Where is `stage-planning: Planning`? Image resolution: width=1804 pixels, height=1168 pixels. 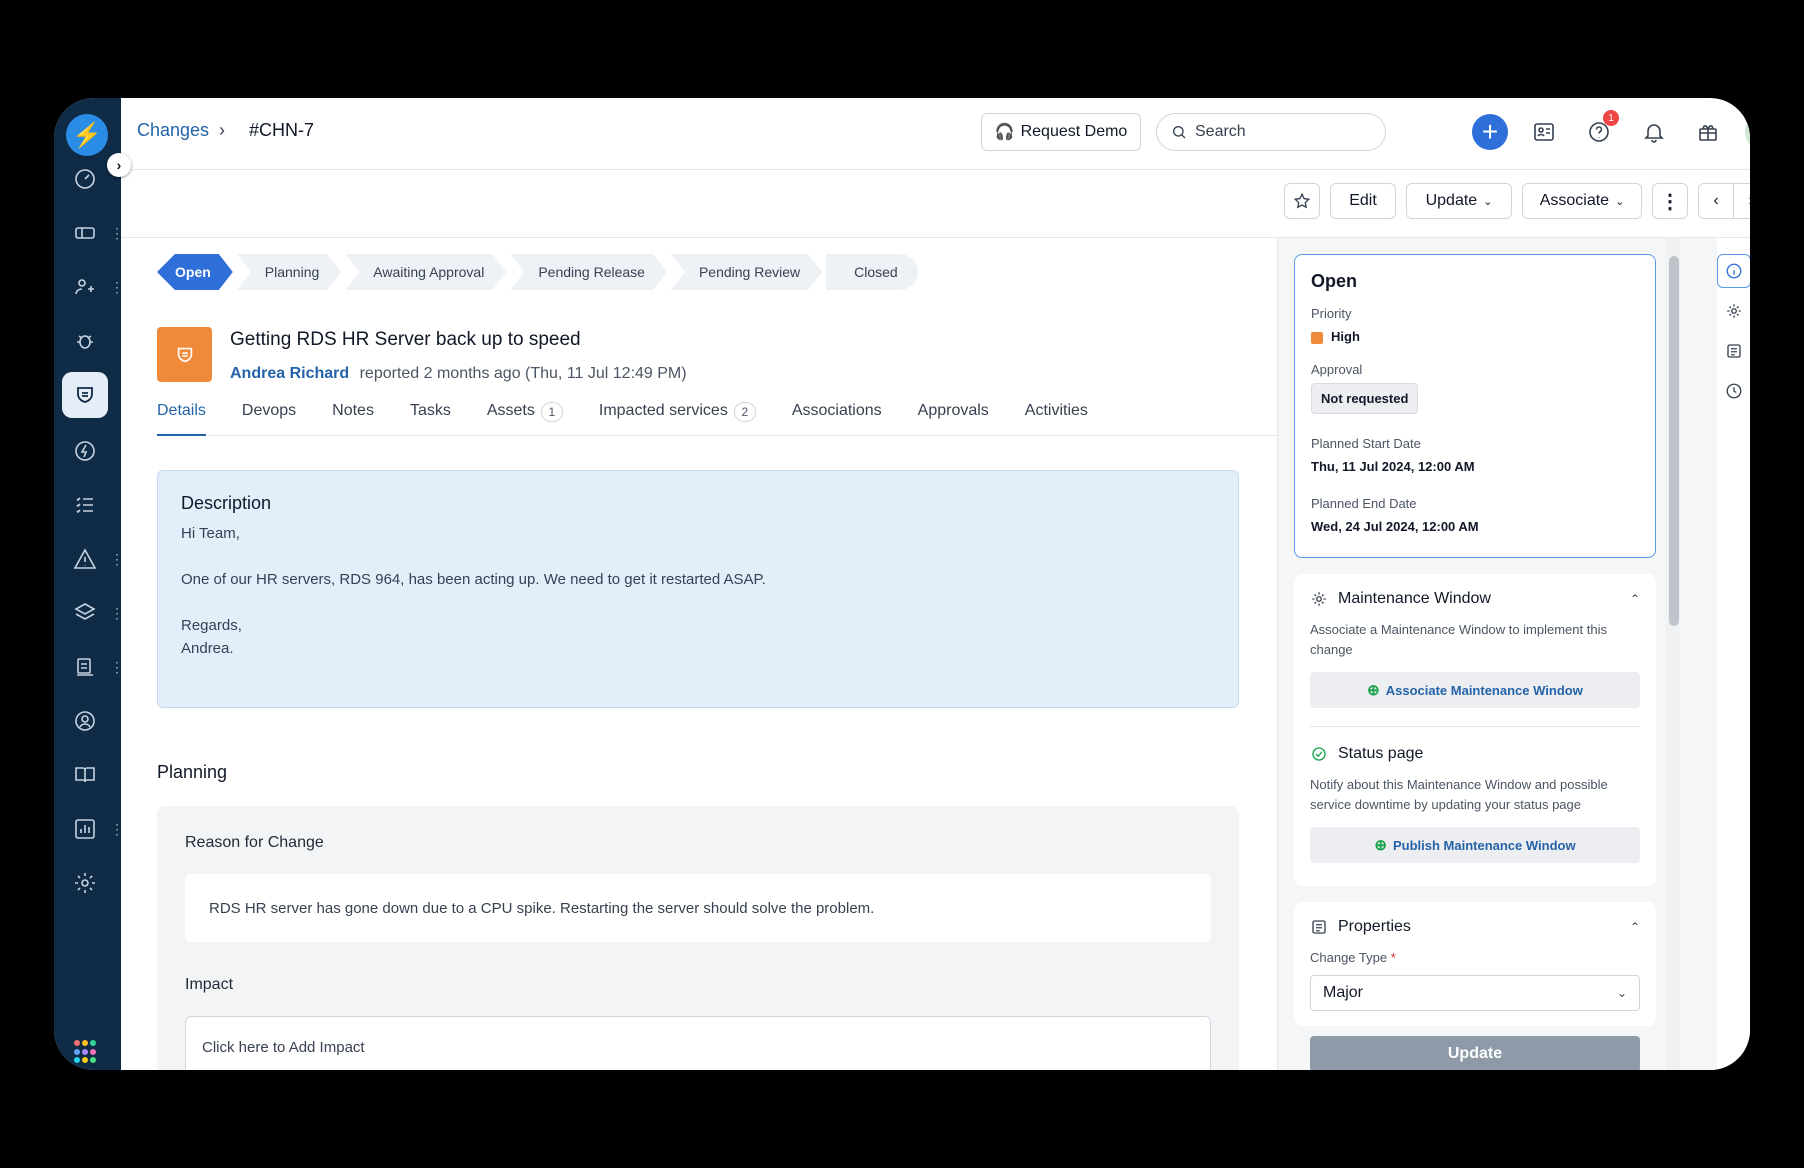 stage-planning: Planning is located at coordinates (289, 272).